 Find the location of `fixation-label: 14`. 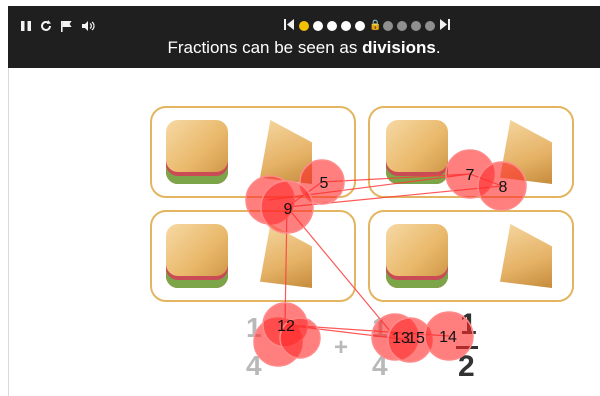

fixation-label: 14 is located at coordinates (448, 337).